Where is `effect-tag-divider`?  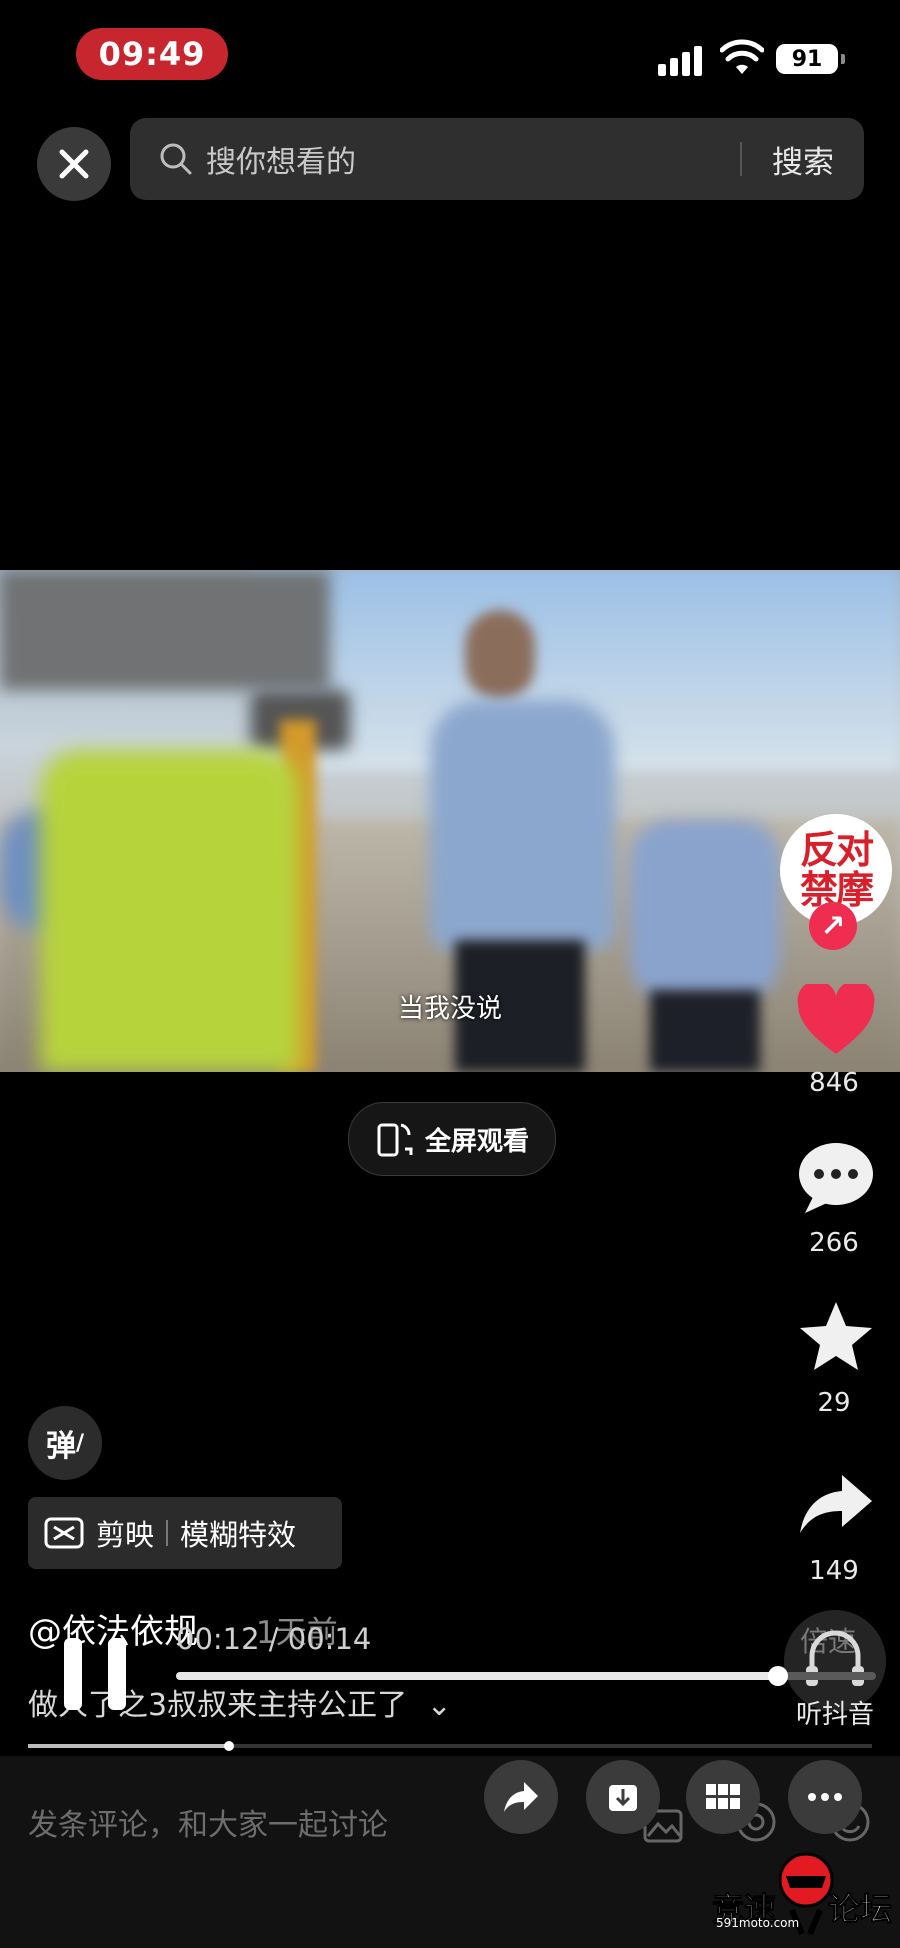 effect-tag-divider is located at coordinates (167, 1533).